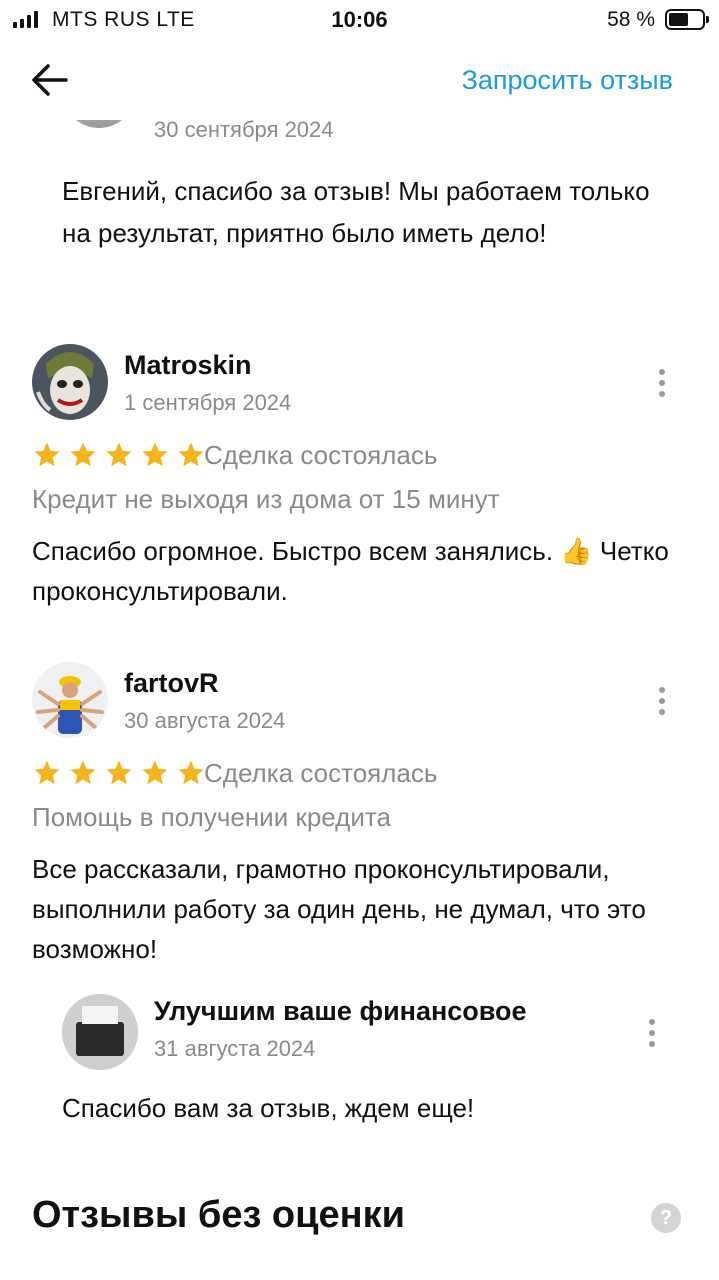 The height and width of the screenshot is (1280, 719). Describe the element at coordinates (266, 499) in the screenshot. I see `review-service: Кредит не выходя из дома от 15 минут` at that location.